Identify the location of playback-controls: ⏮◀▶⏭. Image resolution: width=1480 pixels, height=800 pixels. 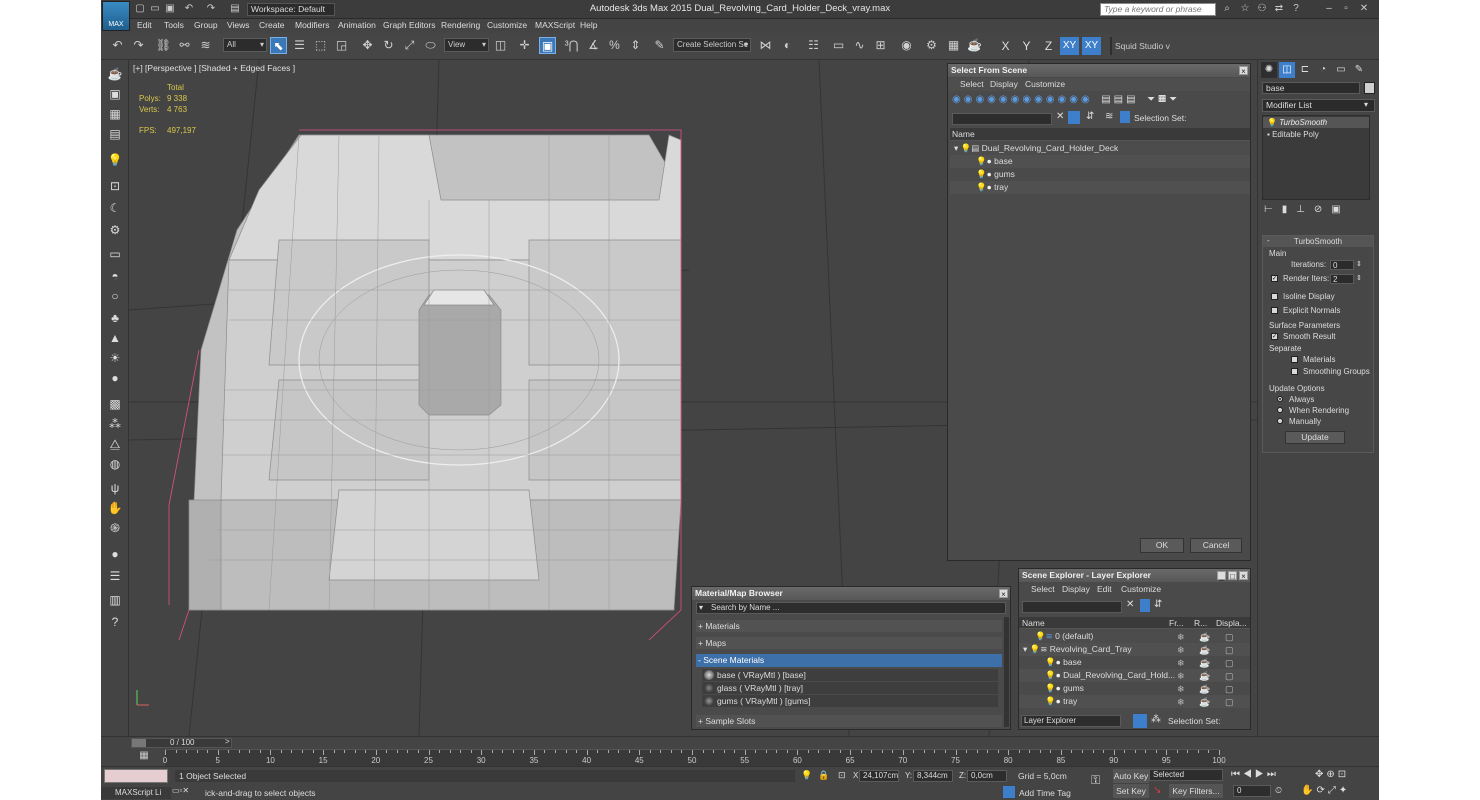
(1255, 774).